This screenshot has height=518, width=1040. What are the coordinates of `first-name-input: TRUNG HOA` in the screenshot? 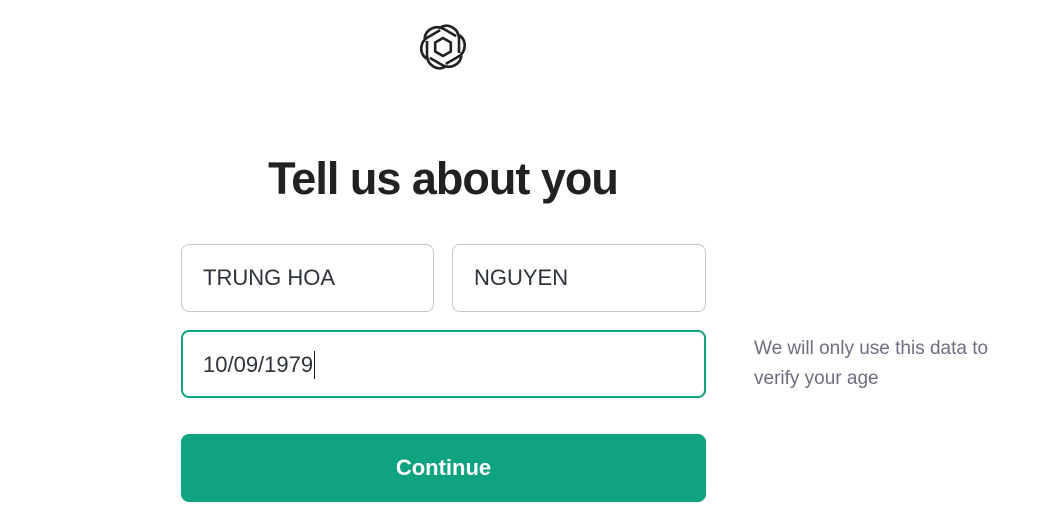 It's located at (307, 278).